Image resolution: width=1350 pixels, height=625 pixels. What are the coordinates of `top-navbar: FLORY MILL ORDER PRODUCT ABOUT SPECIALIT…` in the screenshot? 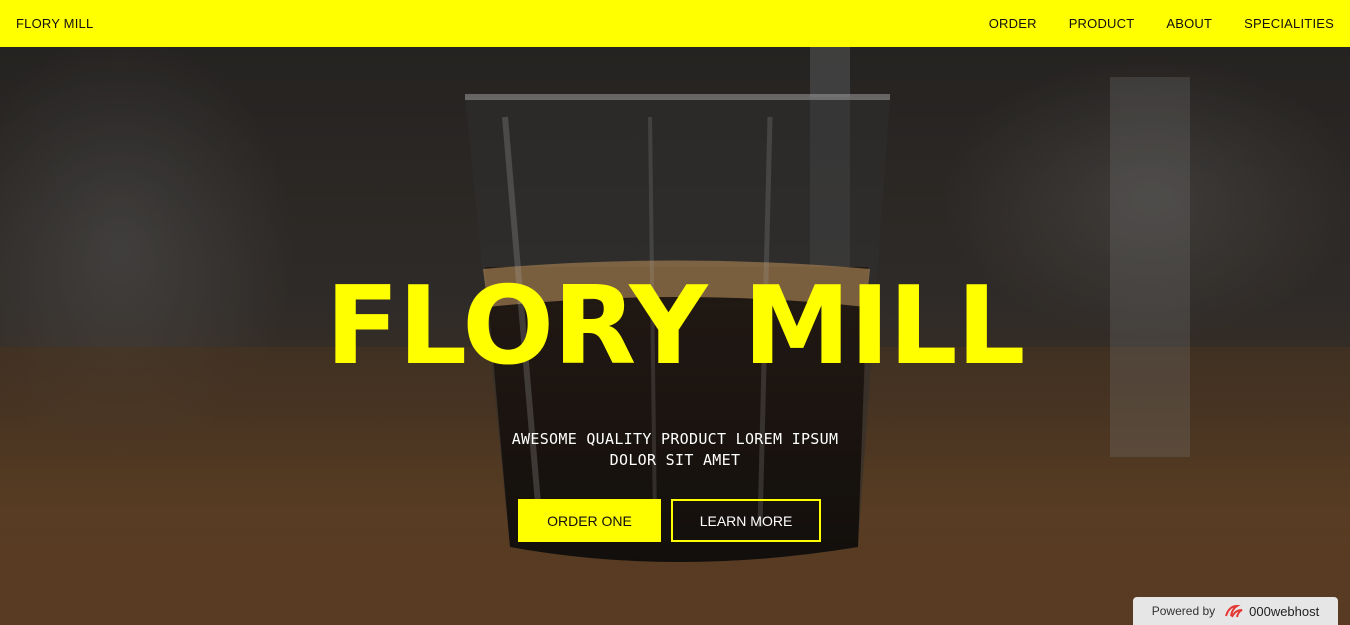 It's located at (675, 23).